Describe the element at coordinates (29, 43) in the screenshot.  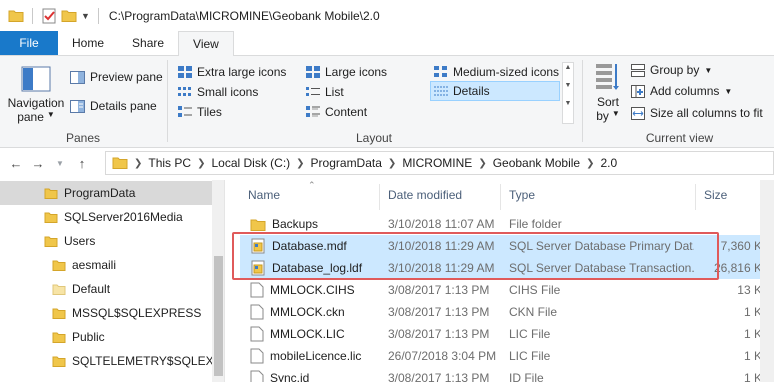
I see `tab-file: File` at that location.